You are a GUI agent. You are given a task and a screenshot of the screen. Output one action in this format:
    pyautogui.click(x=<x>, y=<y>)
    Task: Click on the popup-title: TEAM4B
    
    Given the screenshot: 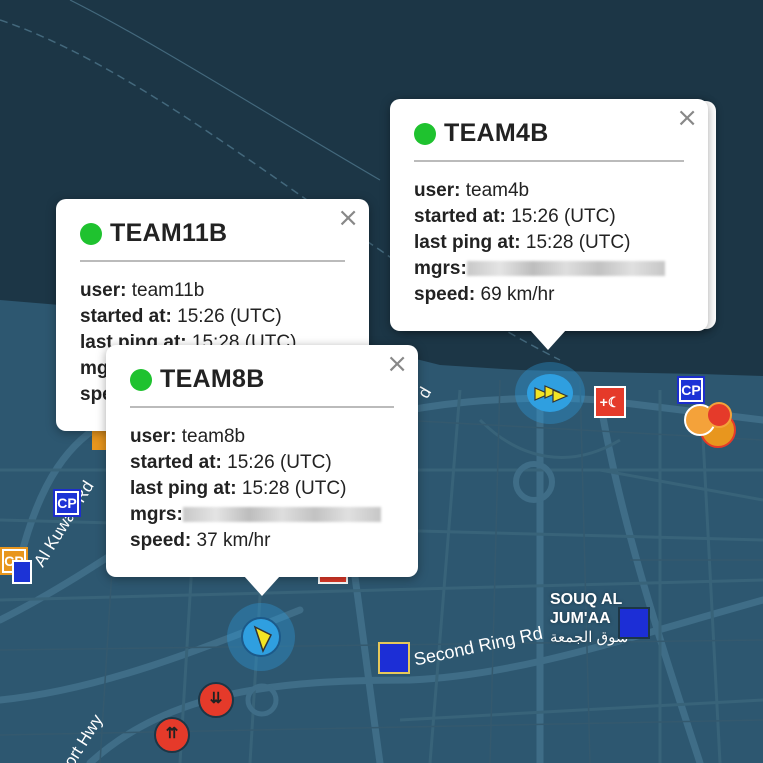 What is the action you would take?
    pyautogui.click(x=549, y=133)
    